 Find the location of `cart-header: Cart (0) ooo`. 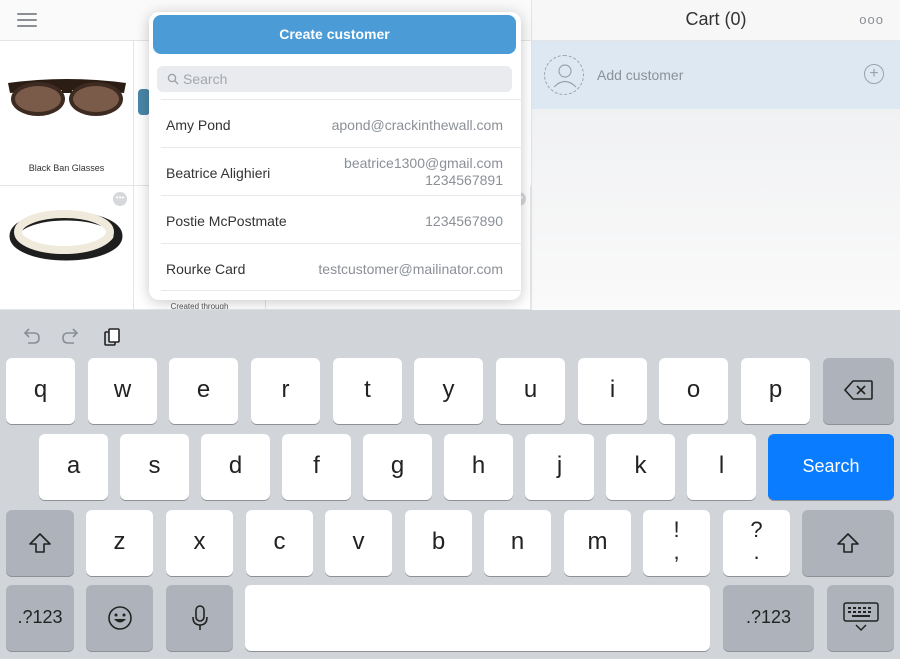

cart-header: Cart (0) ooo is located at coordinates (716, 20).